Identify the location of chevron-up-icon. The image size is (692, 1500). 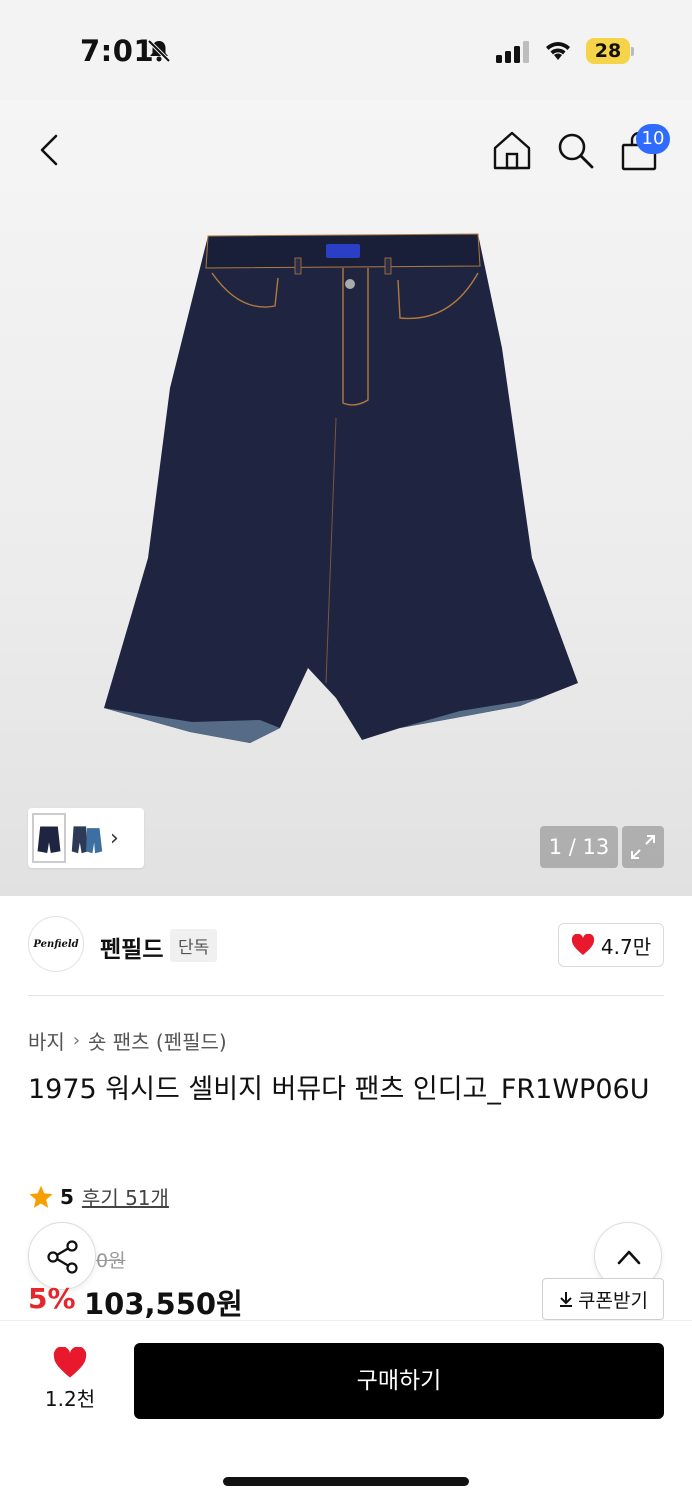
(629, 1257).